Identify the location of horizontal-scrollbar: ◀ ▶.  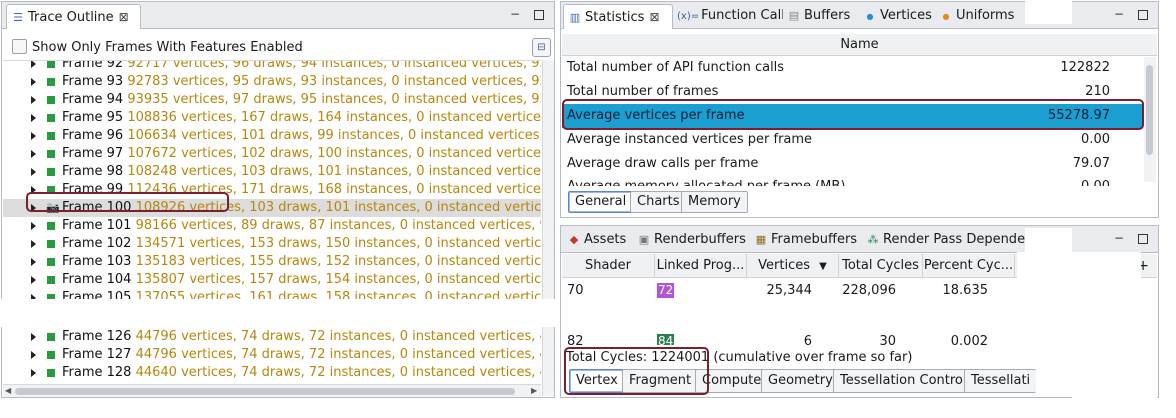
(272, 390).